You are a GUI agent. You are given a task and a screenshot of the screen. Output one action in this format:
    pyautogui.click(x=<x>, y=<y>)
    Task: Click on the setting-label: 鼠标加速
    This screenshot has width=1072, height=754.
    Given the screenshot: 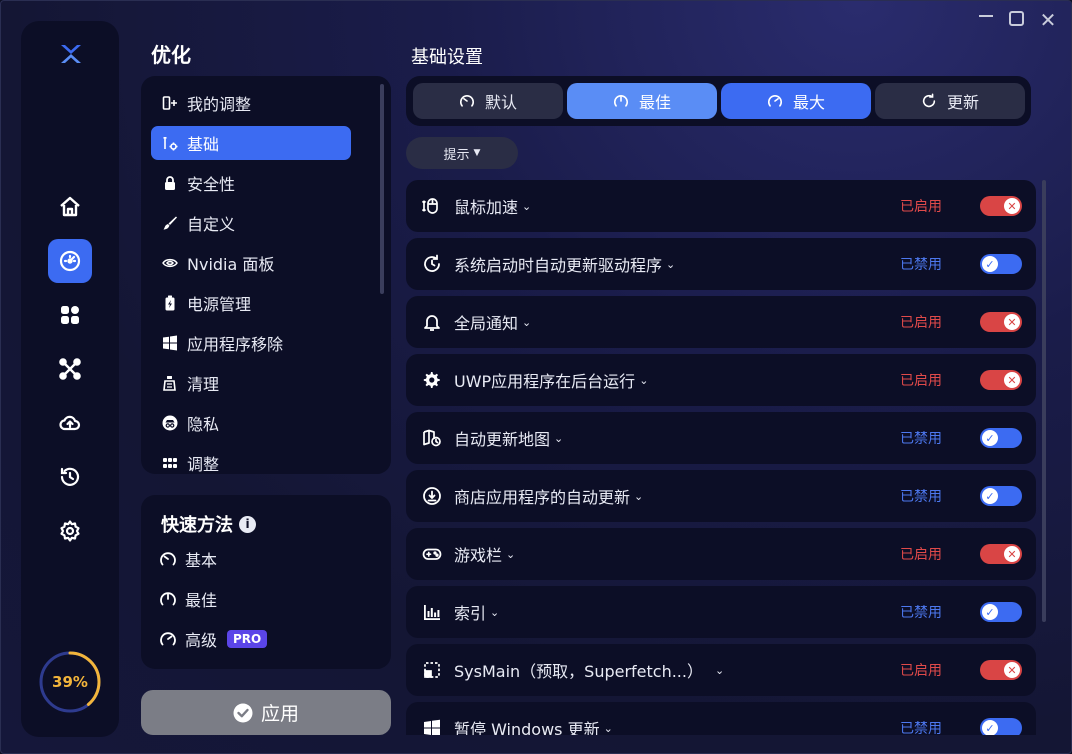 What is the action you would take?
    pyautogui.click(x=486, y=207)
    